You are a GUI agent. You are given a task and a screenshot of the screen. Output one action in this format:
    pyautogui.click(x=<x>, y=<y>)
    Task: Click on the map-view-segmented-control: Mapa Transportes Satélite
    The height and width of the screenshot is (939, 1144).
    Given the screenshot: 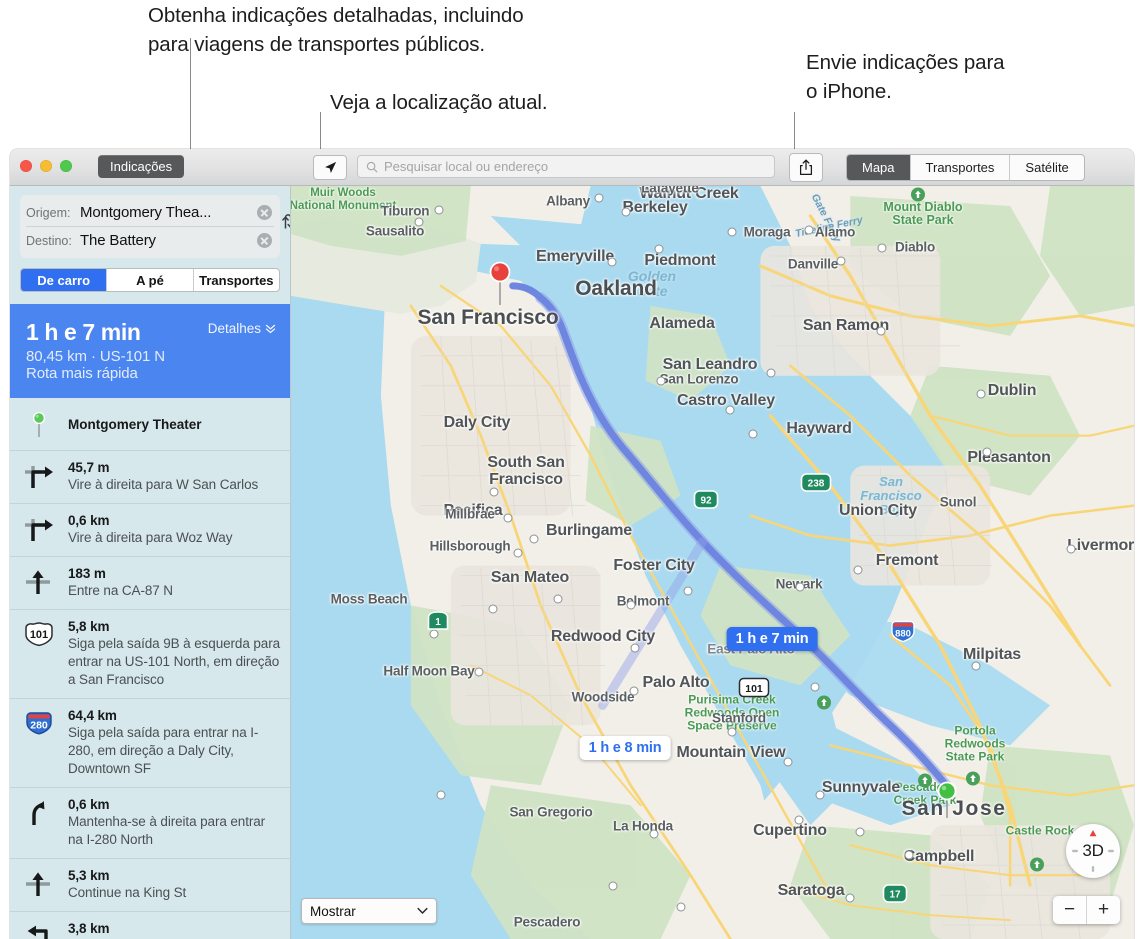 What is the action you would take?
    pyautogui.click(x=965, y=167)
    